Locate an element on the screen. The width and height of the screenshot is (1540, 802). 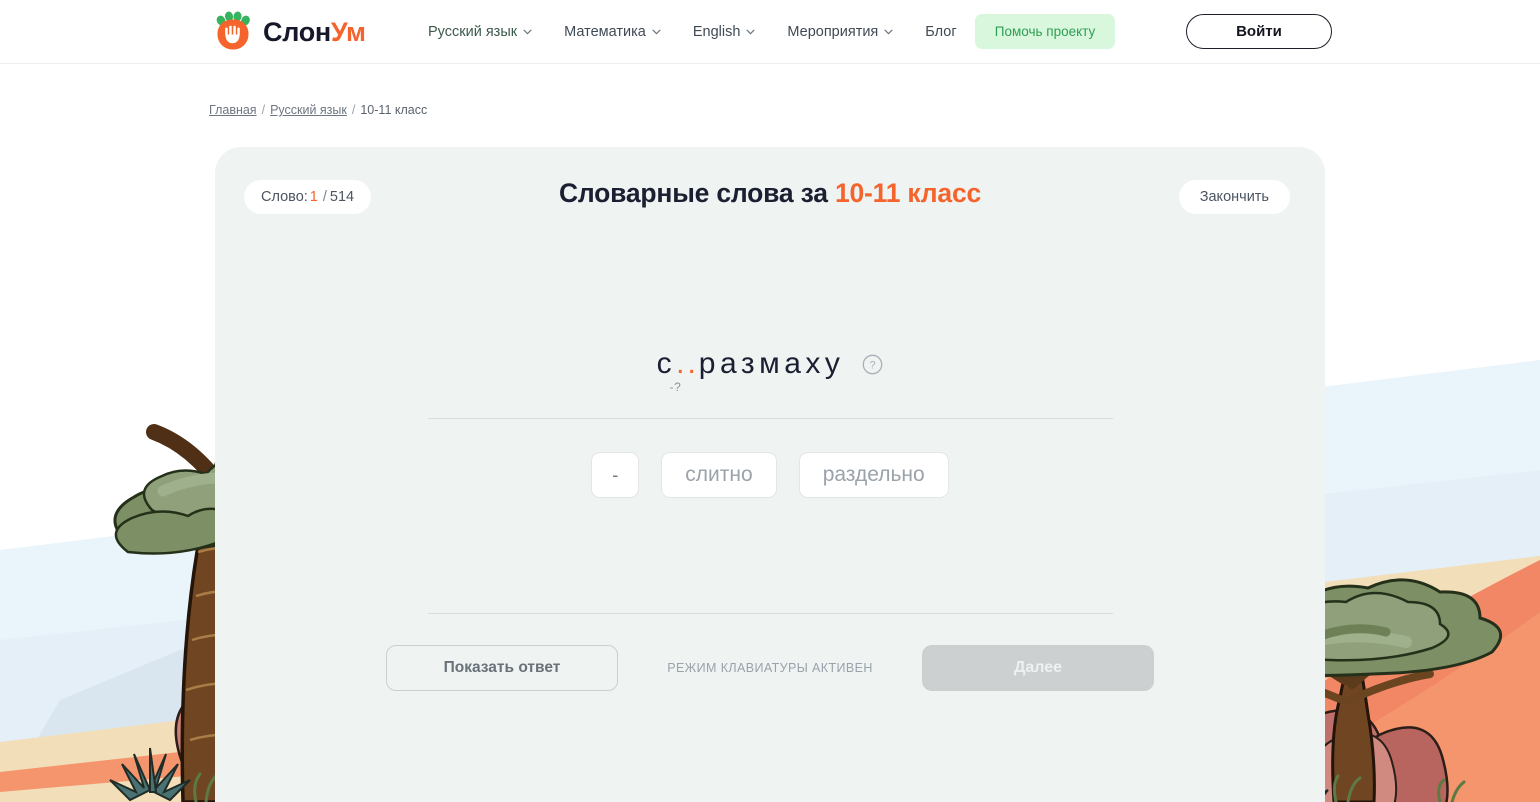
breadcrumb-current: 10-11 класс is located at coordinates (394, 110).